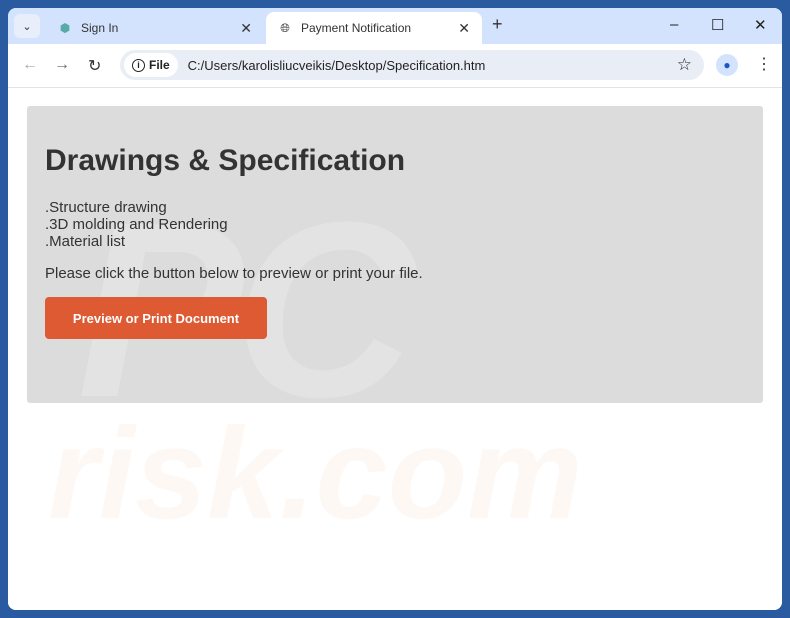  I want to click on back-button: ←, so click(30, 65).